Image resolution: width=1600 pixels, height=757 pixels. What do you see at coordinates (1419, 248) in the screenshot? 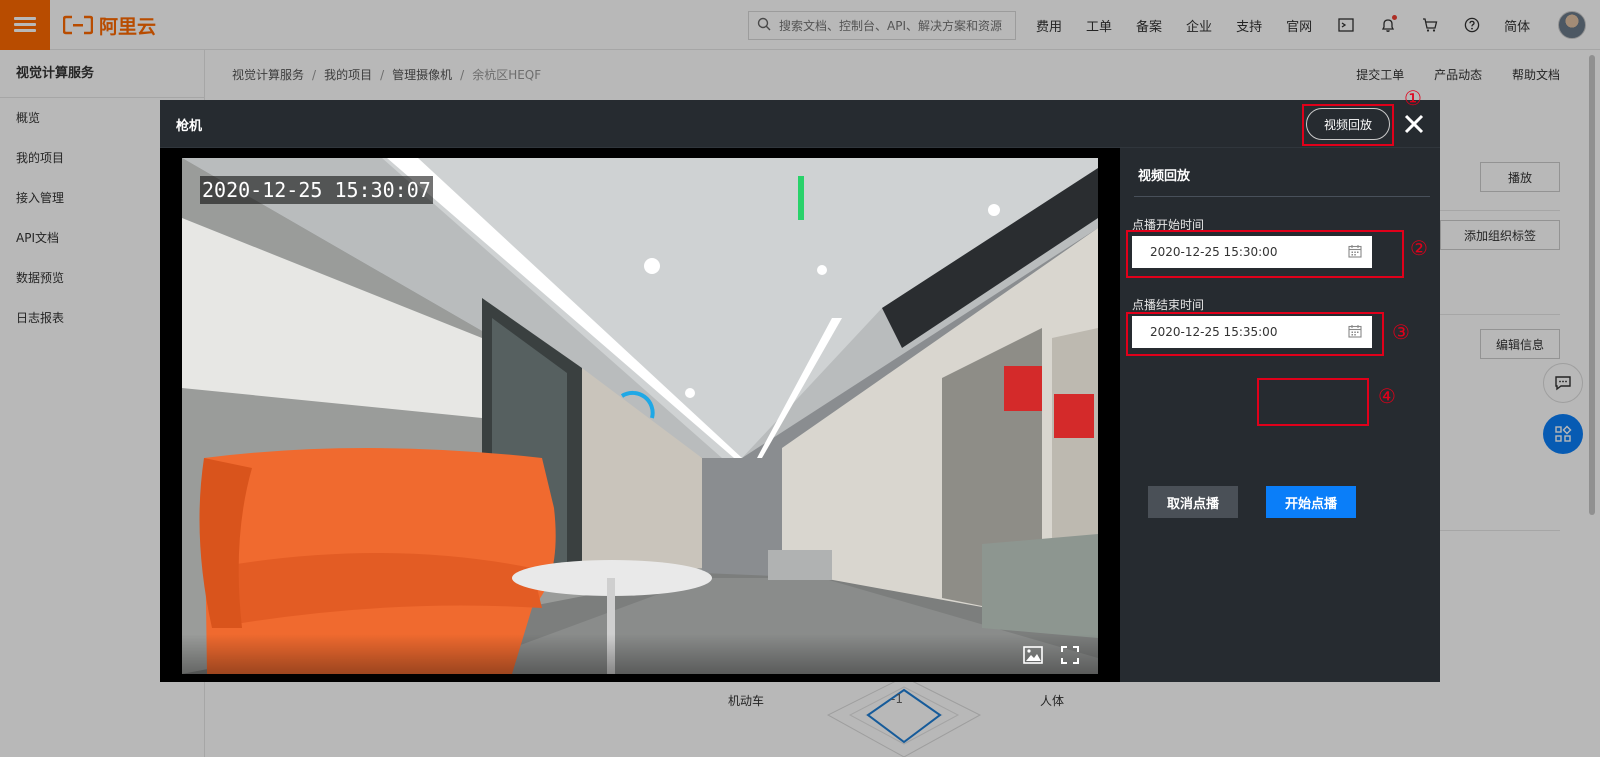
I see `annotation-number-2: ②` at bounding box center [1419, 248].